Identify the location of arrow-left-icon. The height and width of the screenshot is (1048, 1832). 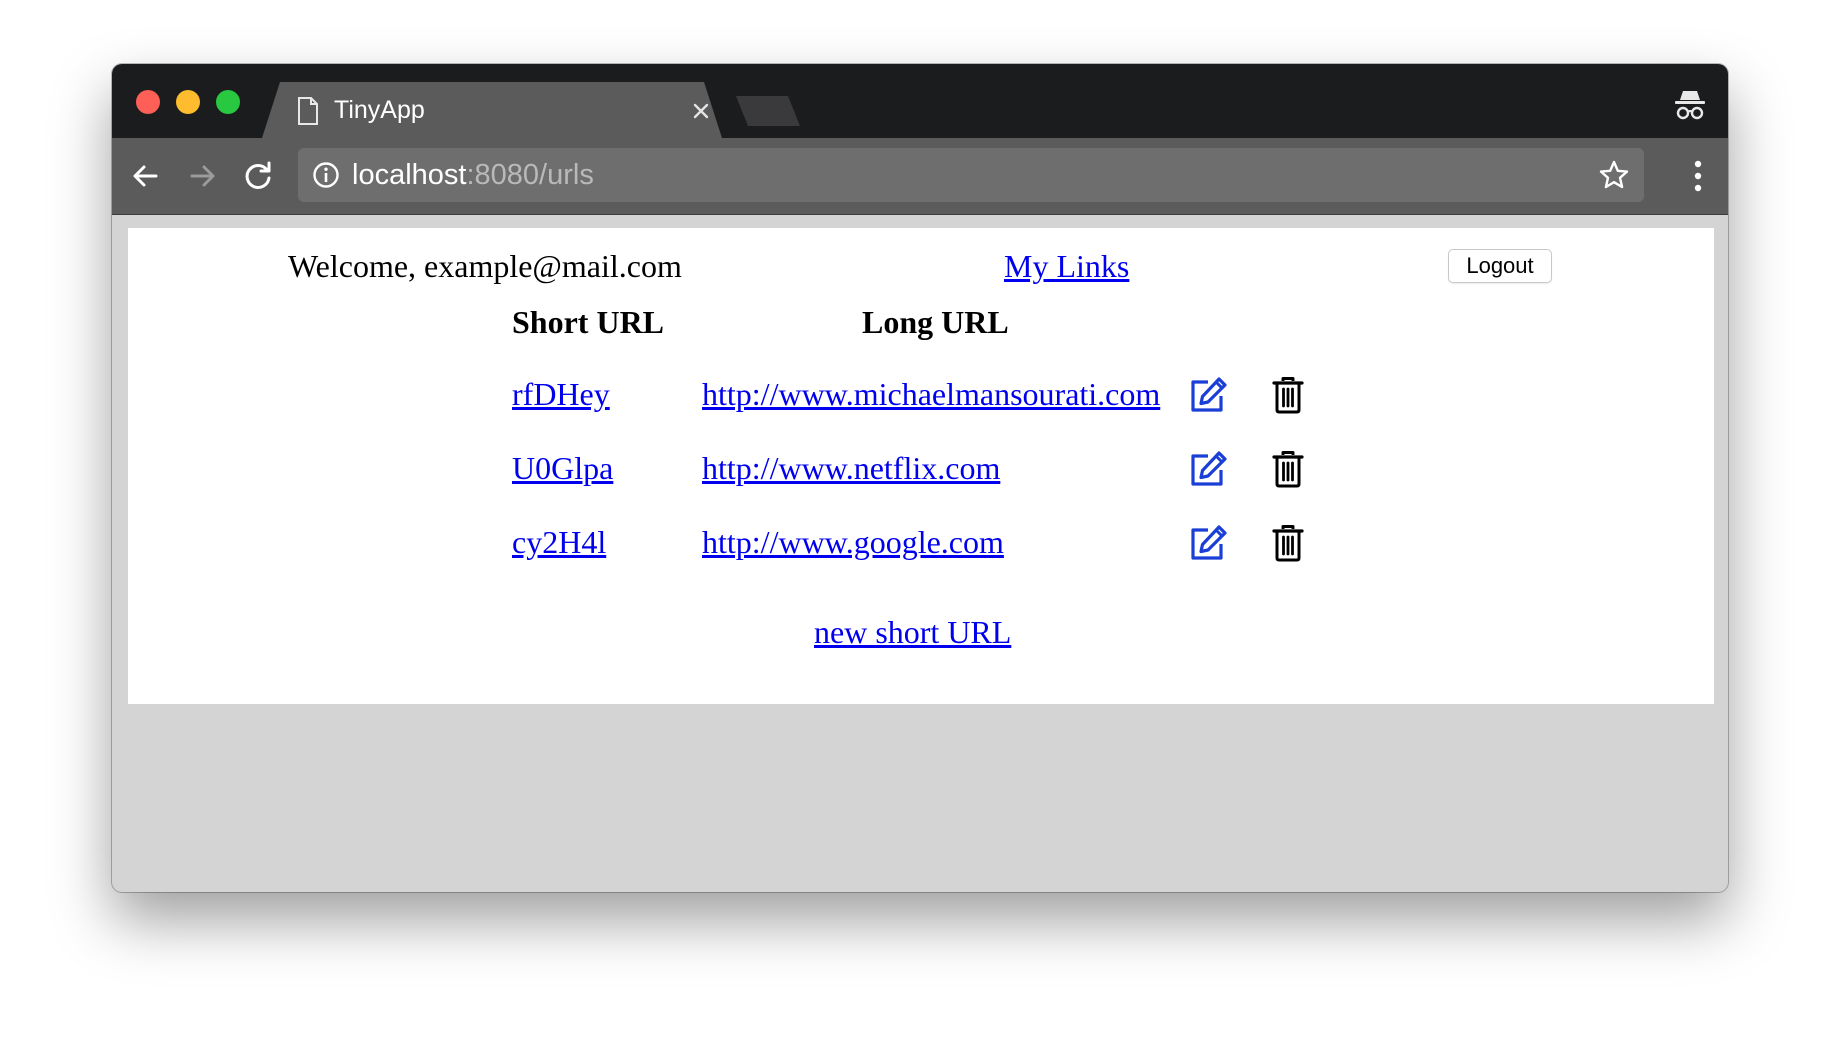
(146, 176).